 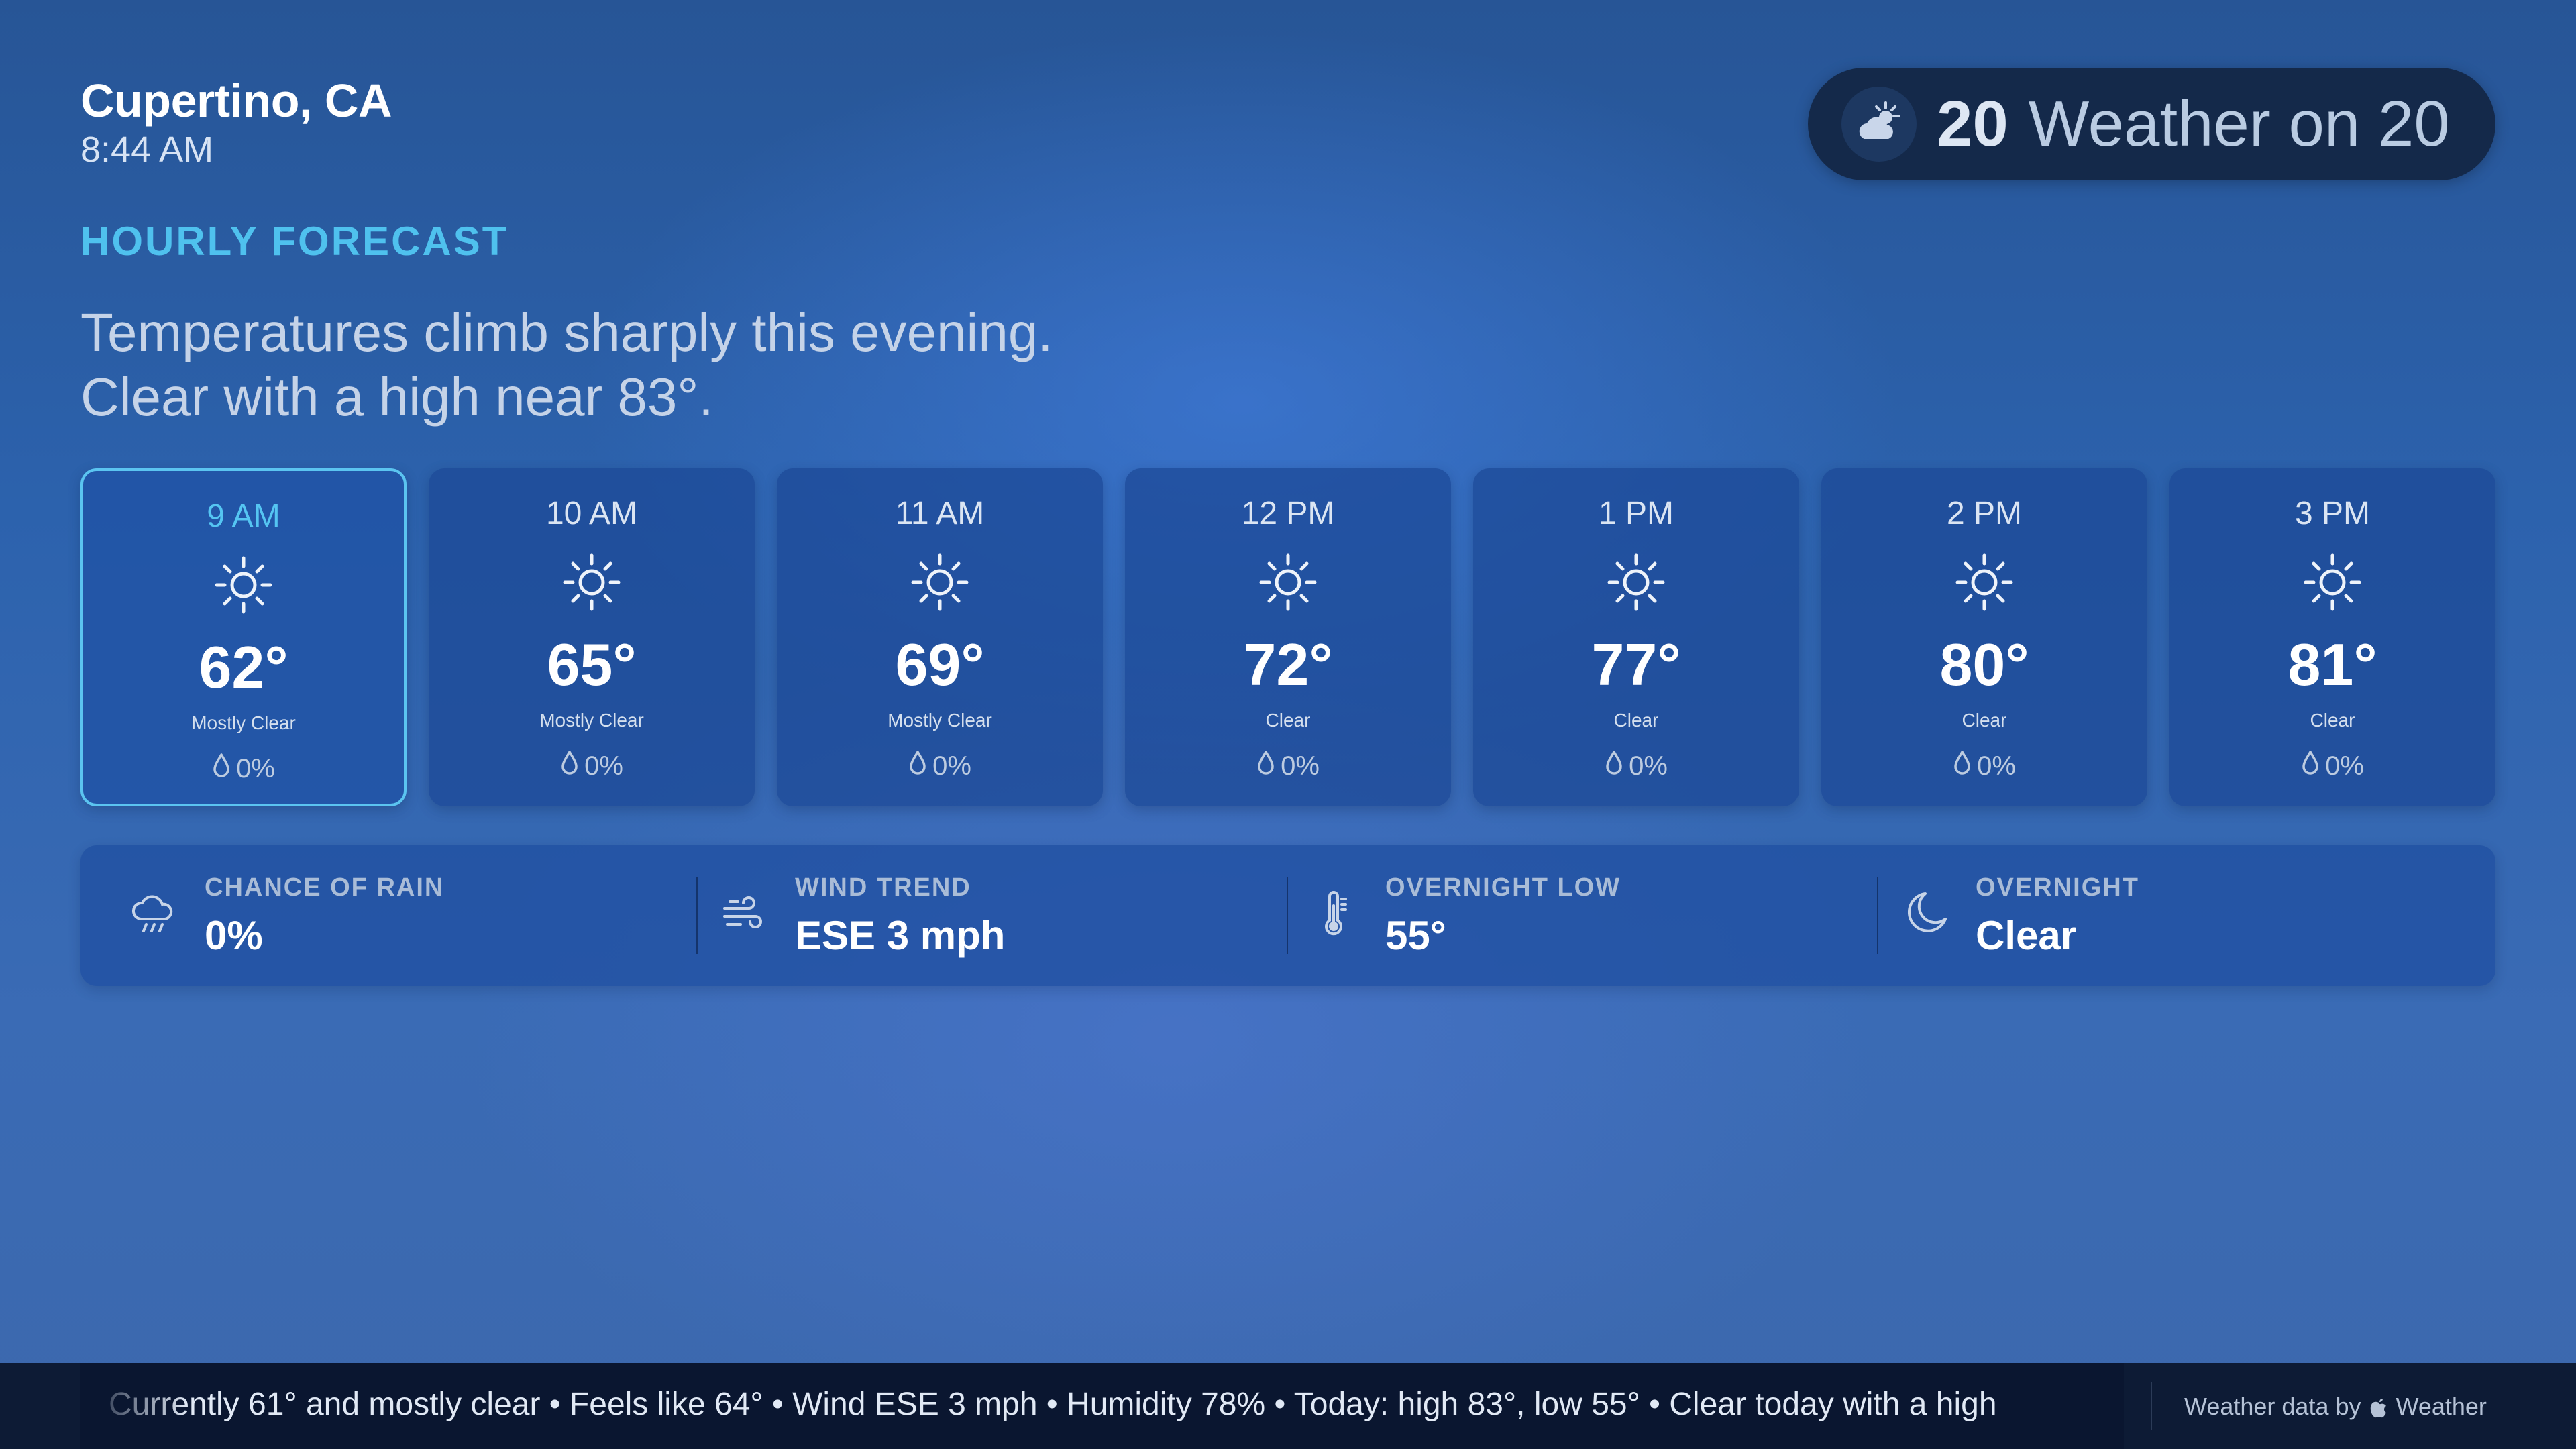 I want to click on moon-icon, so click(x=1925, y=914).